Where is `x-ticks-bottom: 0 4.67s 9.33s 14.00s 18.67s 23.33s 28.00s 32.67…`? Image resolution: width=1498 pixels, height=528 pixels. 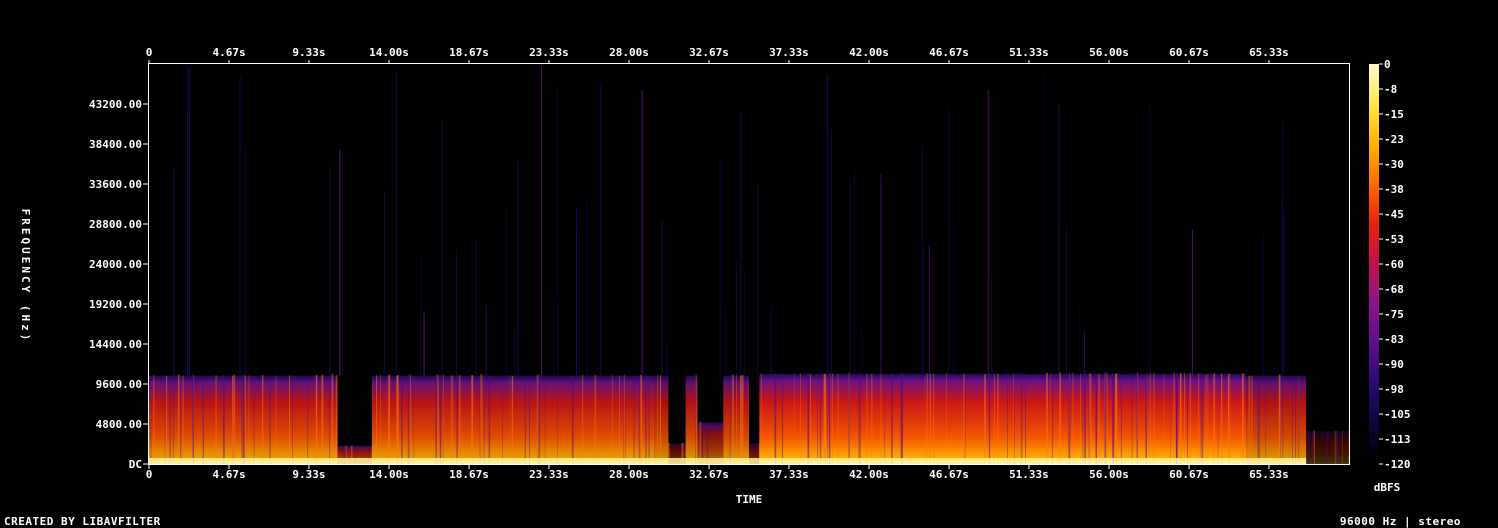
x-ticks-bottom: 0 4.67s 9.33s 14.00s 18.67s 23.33s 28.00s 32.67… is located at coordinates (717, 473).